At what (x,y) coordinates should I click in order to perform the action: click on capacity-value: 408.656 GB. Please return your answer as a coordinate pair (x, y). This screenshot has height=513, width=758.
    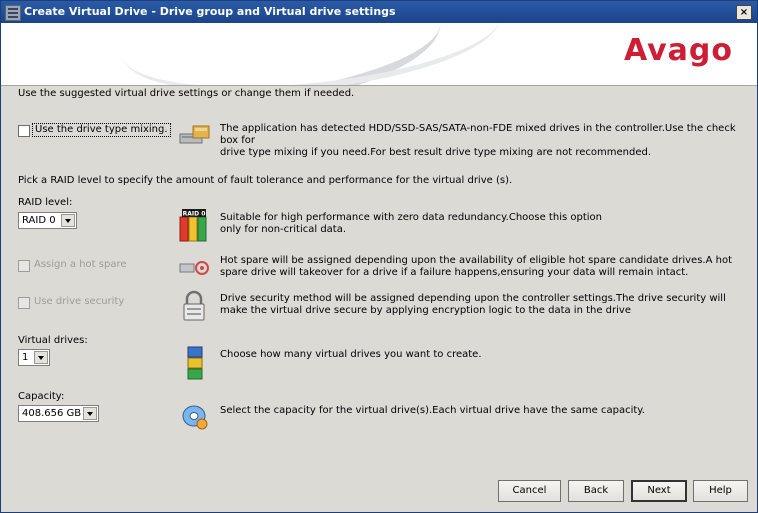
    Looking at the image, I should click on (52, 413).